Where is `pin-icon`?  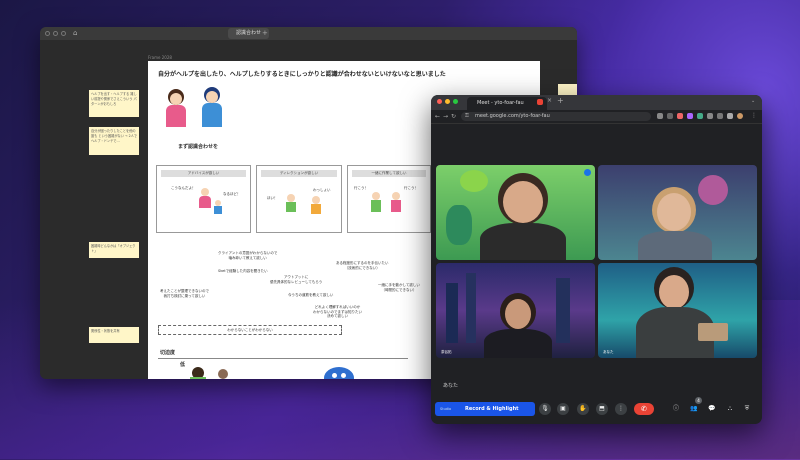
pin-icon is located at coordinates (587, 172).